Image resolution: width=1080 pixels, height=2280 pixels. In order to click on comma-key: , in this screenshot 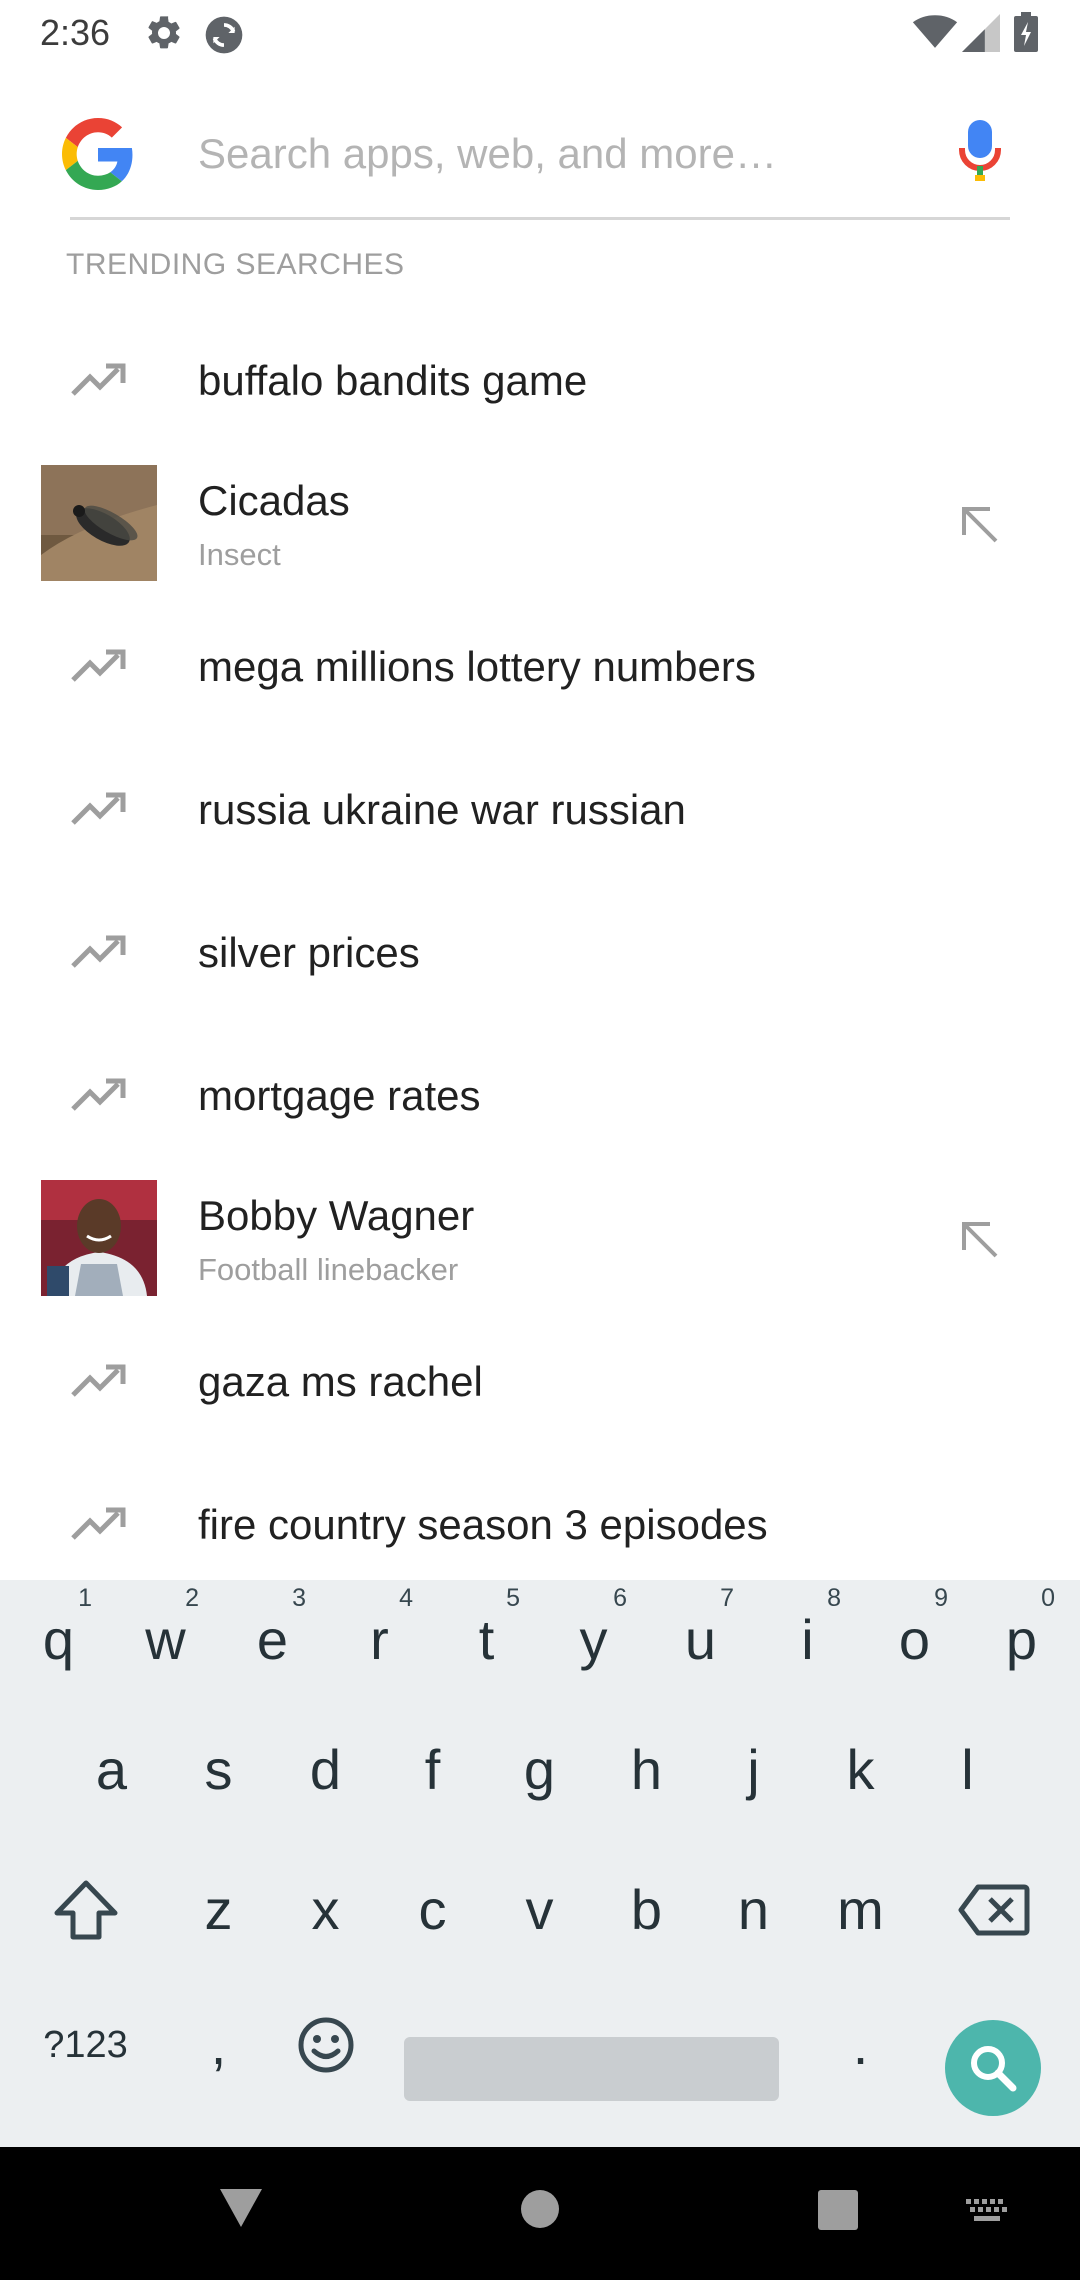, I will do `click(218, 2045)`.